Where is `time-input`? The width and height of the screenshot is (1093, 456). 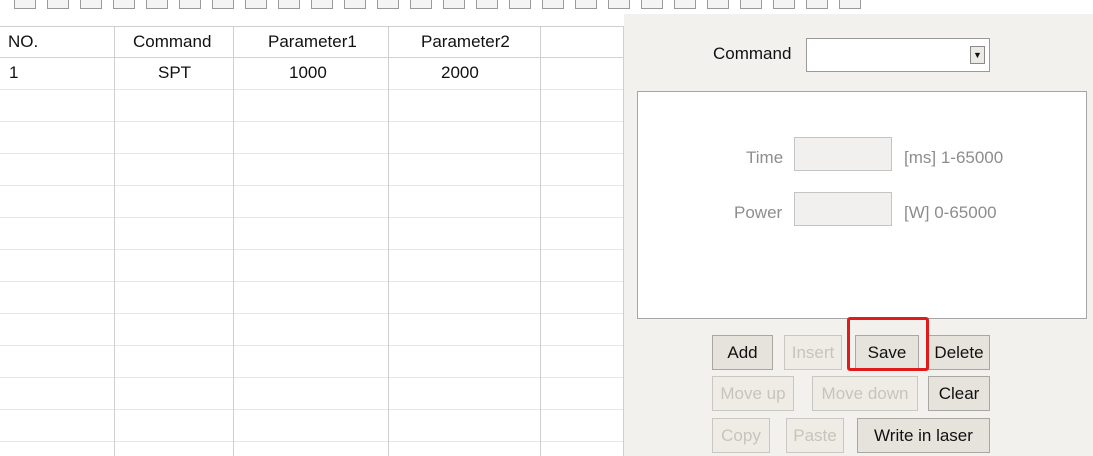
time-input is located at coordinates (843, 154).